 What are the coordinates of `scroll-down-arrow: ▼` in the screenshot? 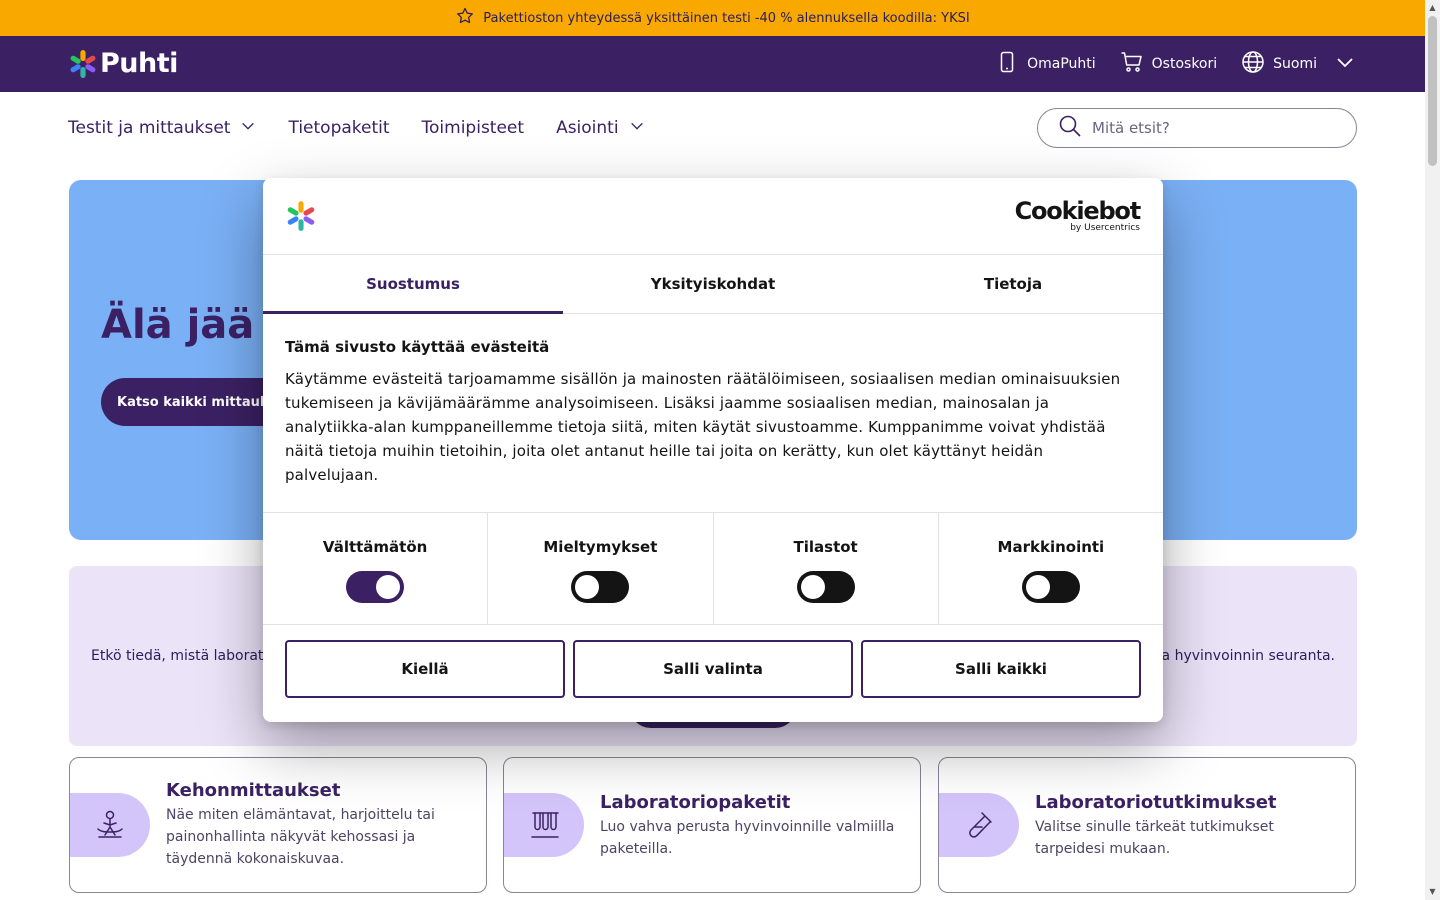 It's located at (1432, 892).